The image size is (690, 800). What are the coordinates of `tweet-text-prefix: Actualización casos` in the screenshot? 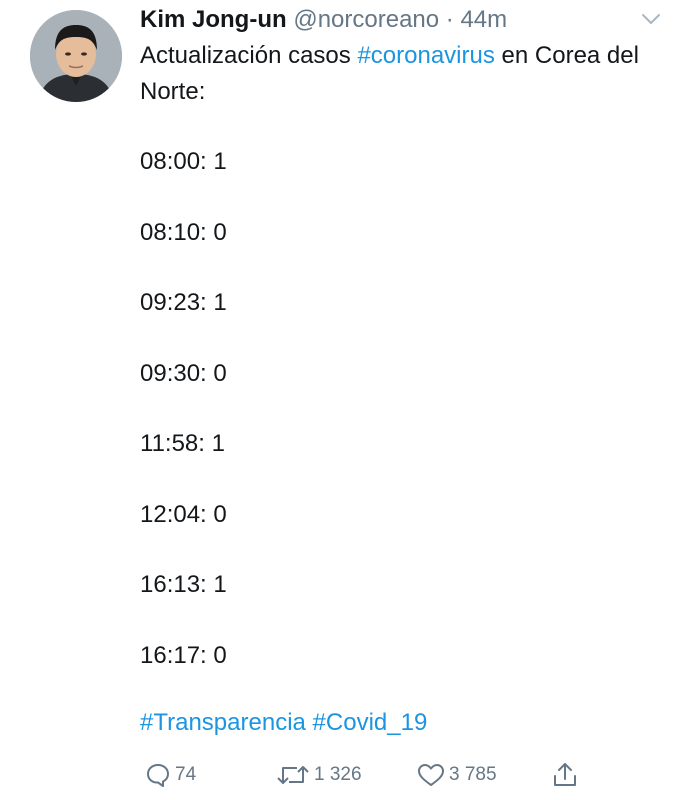 It's located at (249, 55).